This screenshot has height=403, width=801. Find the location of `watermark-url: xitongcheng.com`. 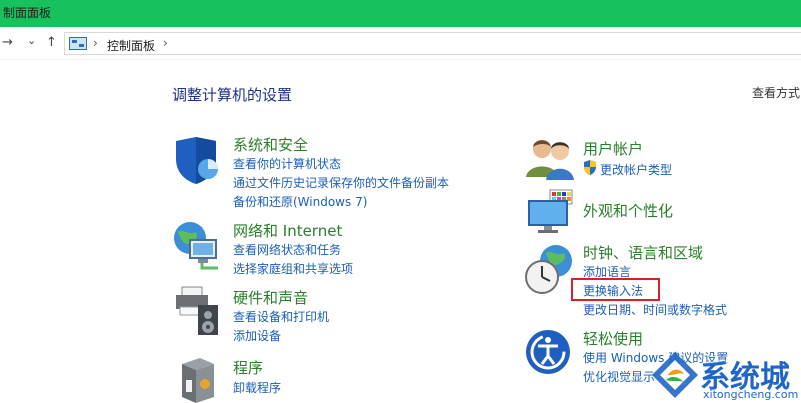

watermark-url: xitongcheng.com is located at coordinates (751, 394).